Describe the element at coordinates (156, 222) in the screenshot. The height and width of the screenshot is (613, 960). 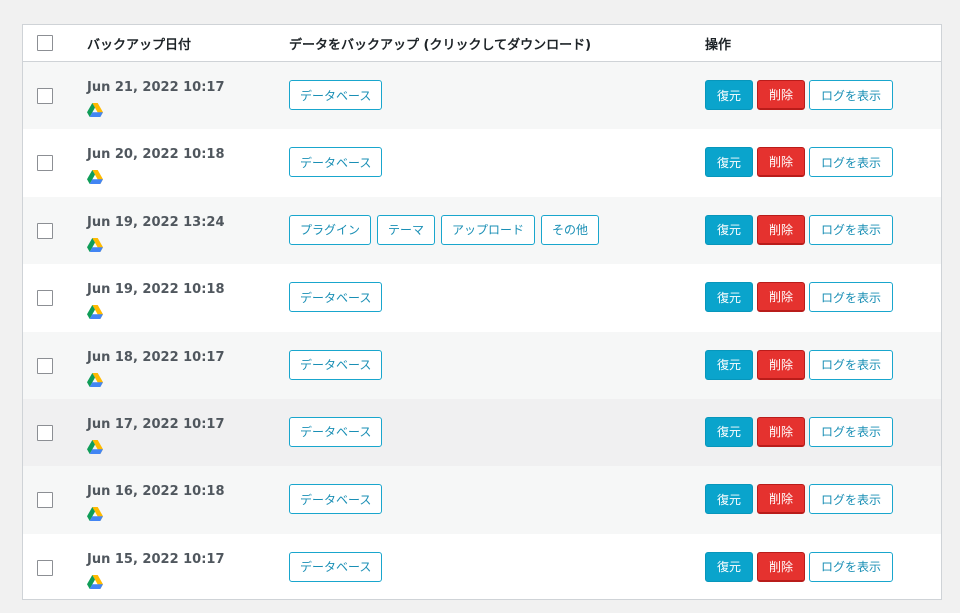
I see `backup-date: Jun 19, 2022 13:24` at that location.